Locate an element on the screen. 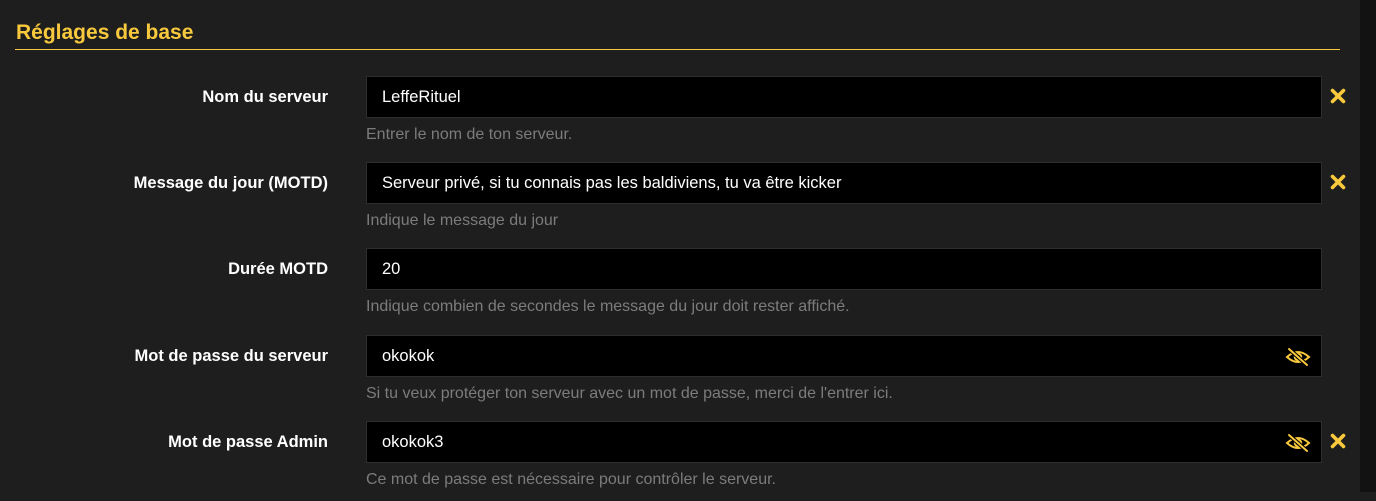 The image size is (1376, 501). motd-help: Indique le message du jour is located at coordinates (462, 220).